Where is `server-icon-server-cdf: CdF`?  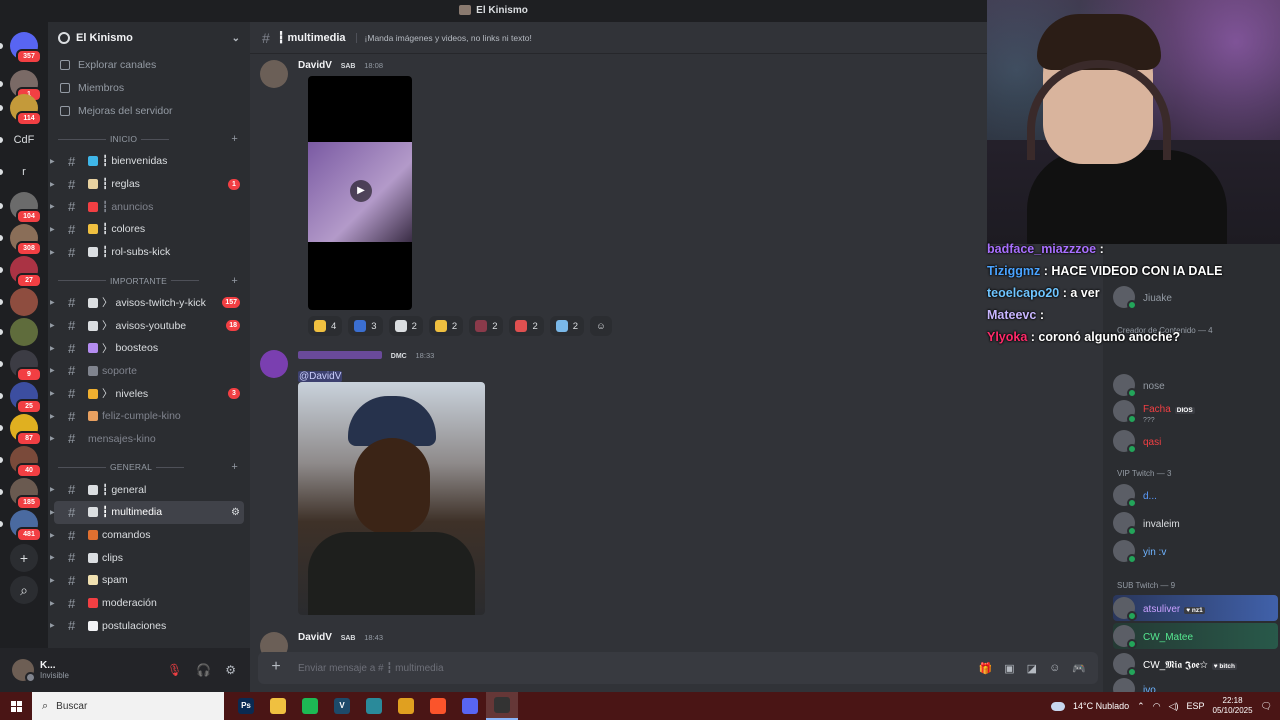
server-icon-server-cdf: CdF is located at coordinates (24, 140).